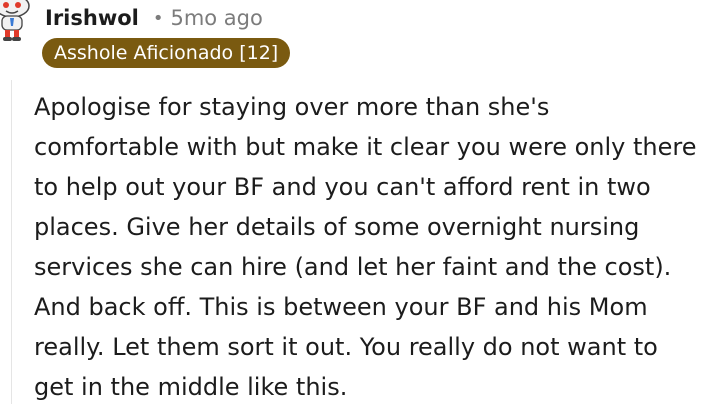 This screenshot has height=407, width=713. What do you see at coordinates (166, 53) in the screenshot?
I see `user-flair-badge: Asshole Aficionado [12]` at bounding box center [166, 53].